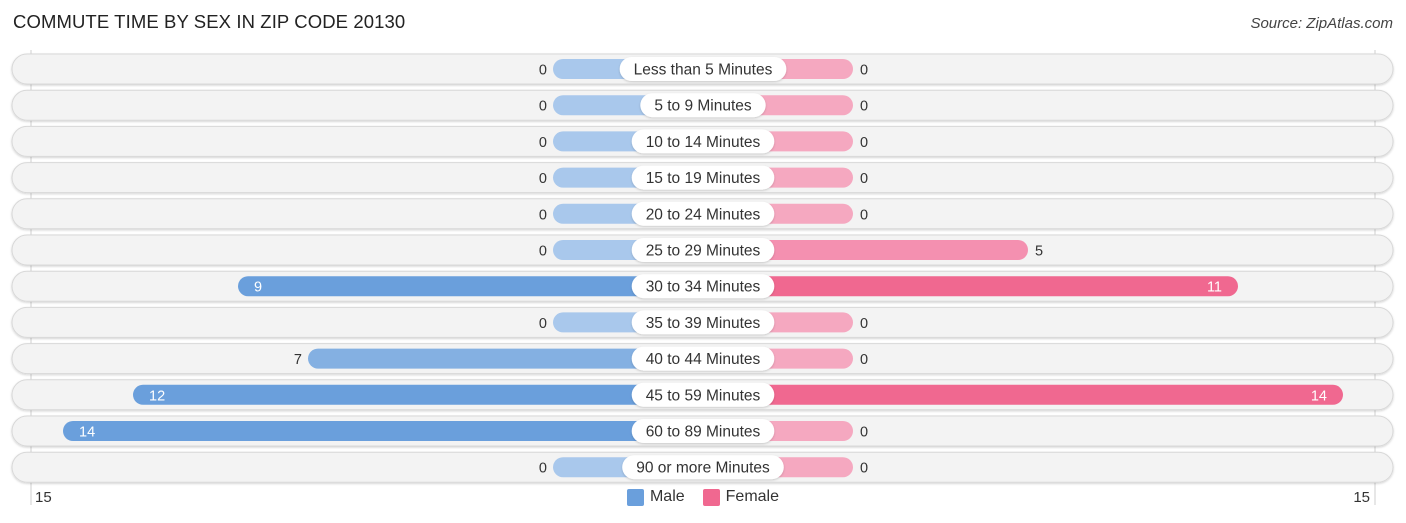 The image size is (1406, 523). Describe the element at coordinates (1039, 252) in the screenshot. I see `value-label-female: 5` at that location.